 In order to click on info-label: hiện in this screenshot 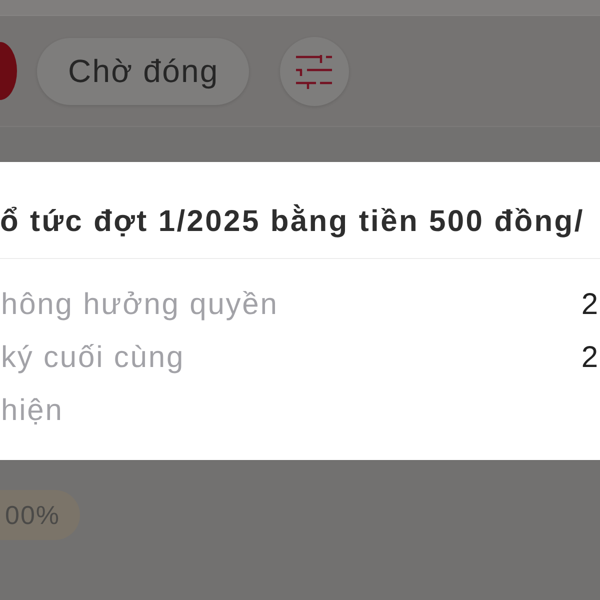, I will do `click(32, 411)`.